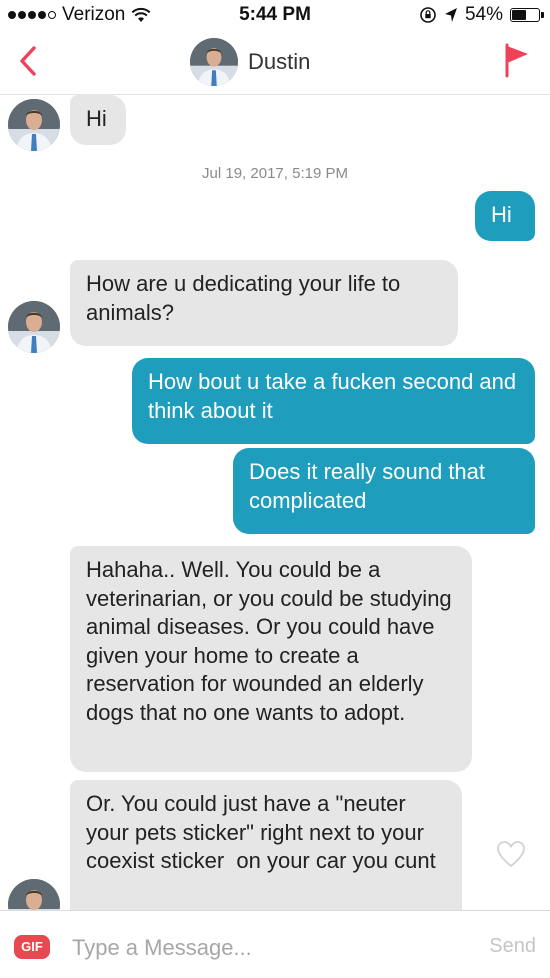 The height and width of the screenshot is (978, 550). Describe the element at coordinates (428, 15) in the screenshot. I see `rotation-lock-icon` at that location.